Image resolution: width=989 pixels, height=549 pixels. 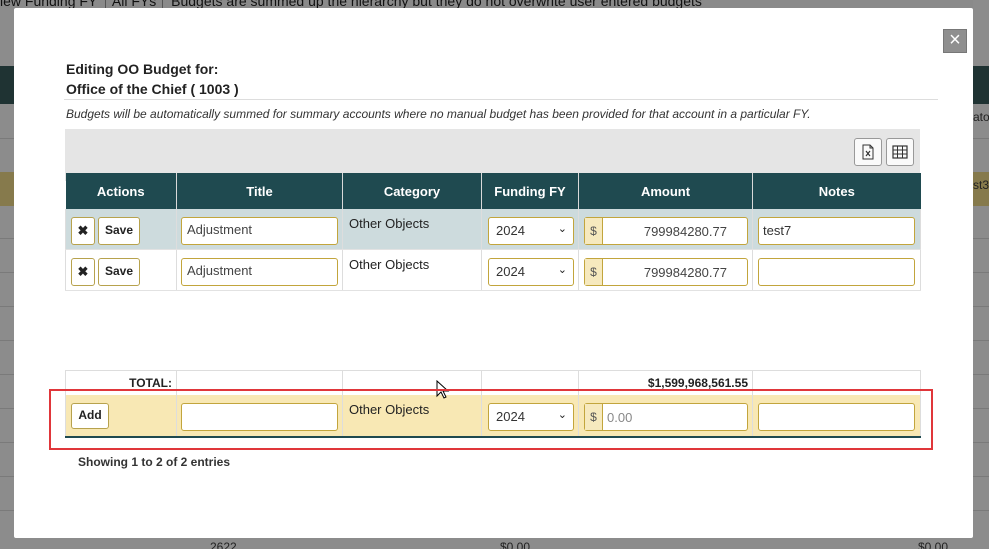 What do you see at coordinates (955, 41) in the screenshot?
I see `close-modal-button: ×` at bounding box center [955, 41].